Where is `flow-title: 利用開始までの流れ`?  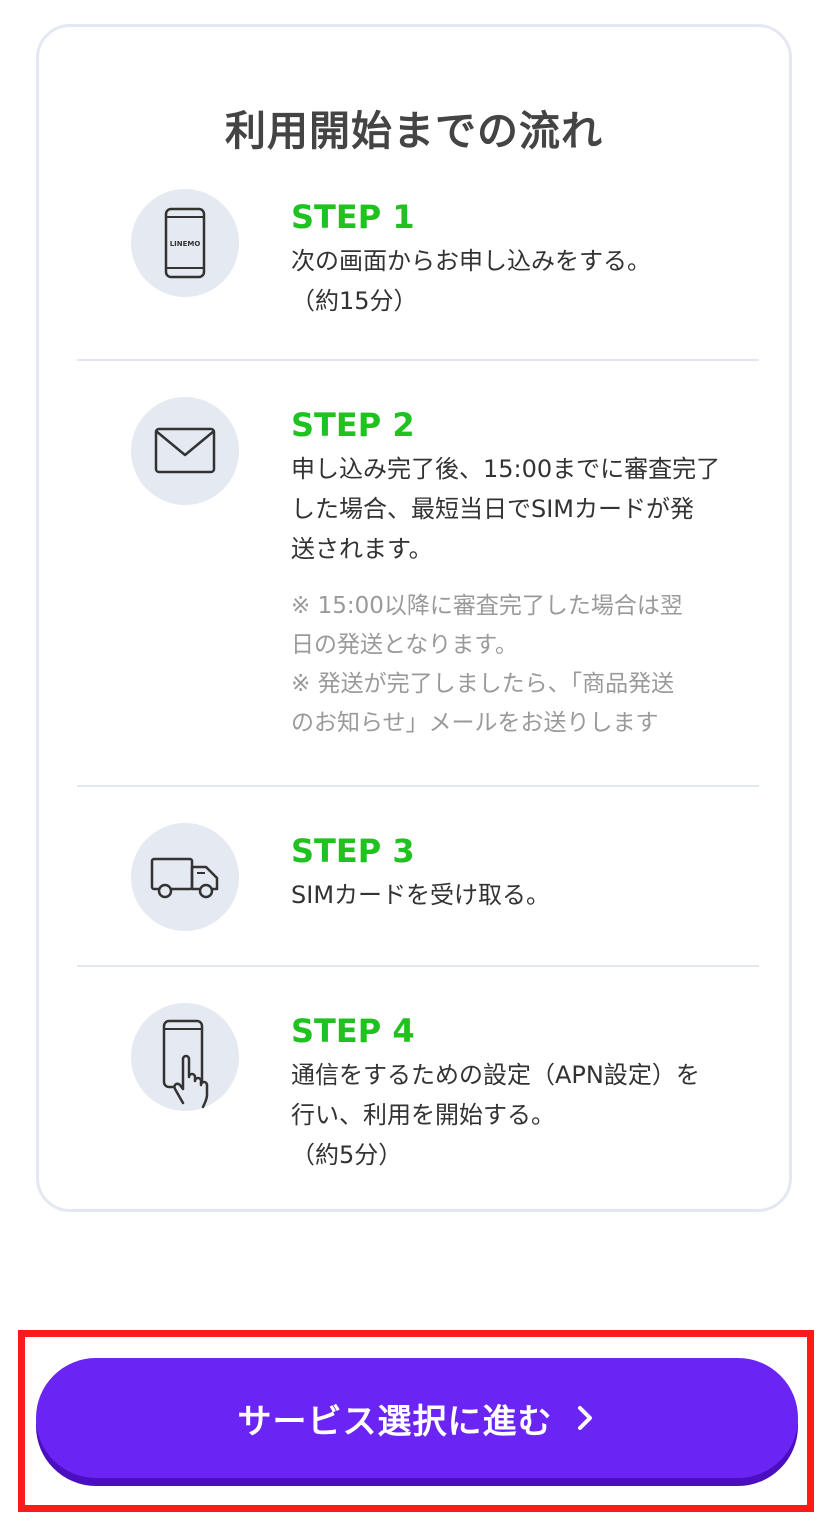 flow-title: 利用開始までの流れ is located at coordinates (414, 131).